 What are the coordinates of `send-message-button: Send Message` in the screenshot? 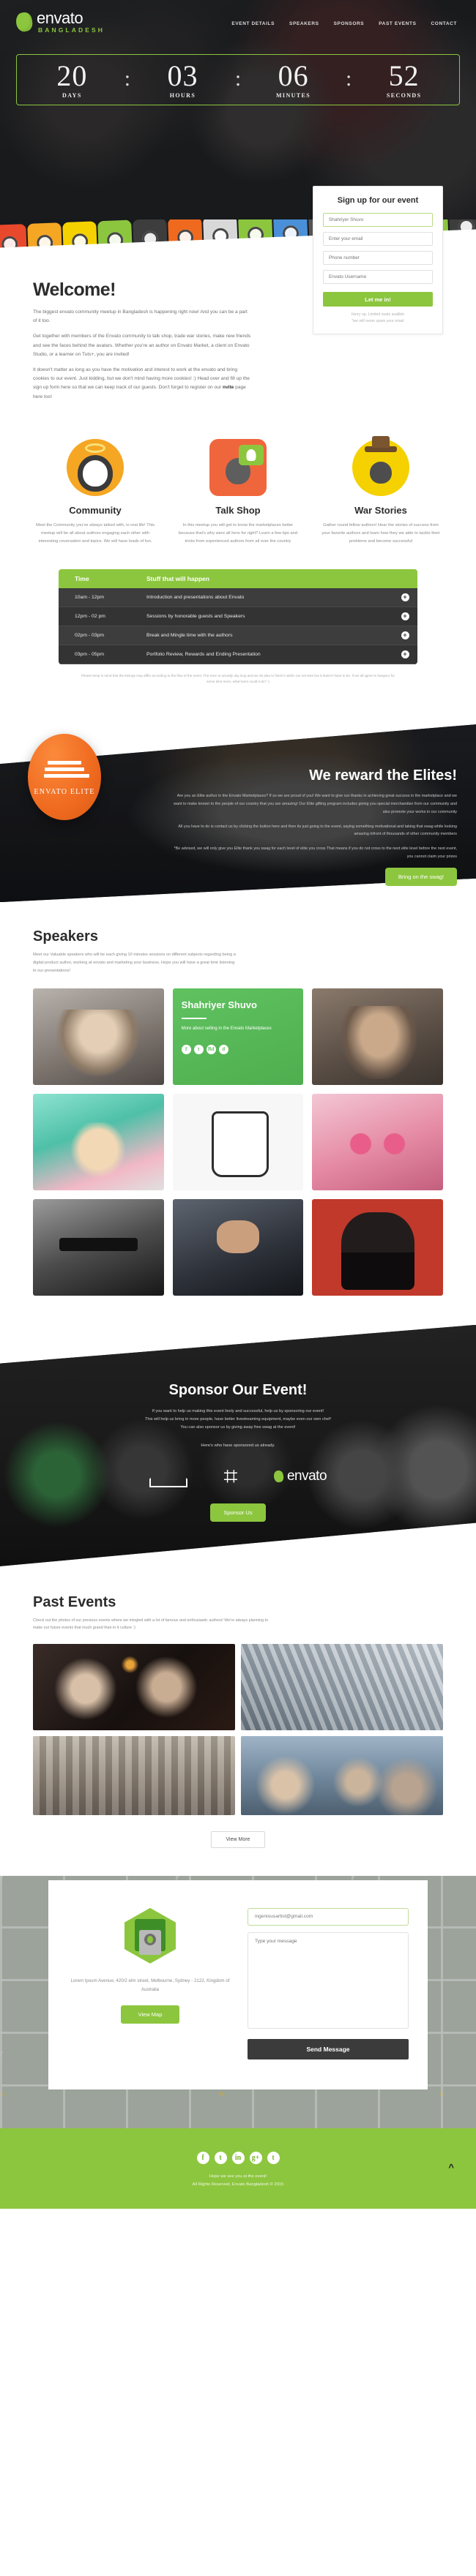 It's located at (328, 2048).